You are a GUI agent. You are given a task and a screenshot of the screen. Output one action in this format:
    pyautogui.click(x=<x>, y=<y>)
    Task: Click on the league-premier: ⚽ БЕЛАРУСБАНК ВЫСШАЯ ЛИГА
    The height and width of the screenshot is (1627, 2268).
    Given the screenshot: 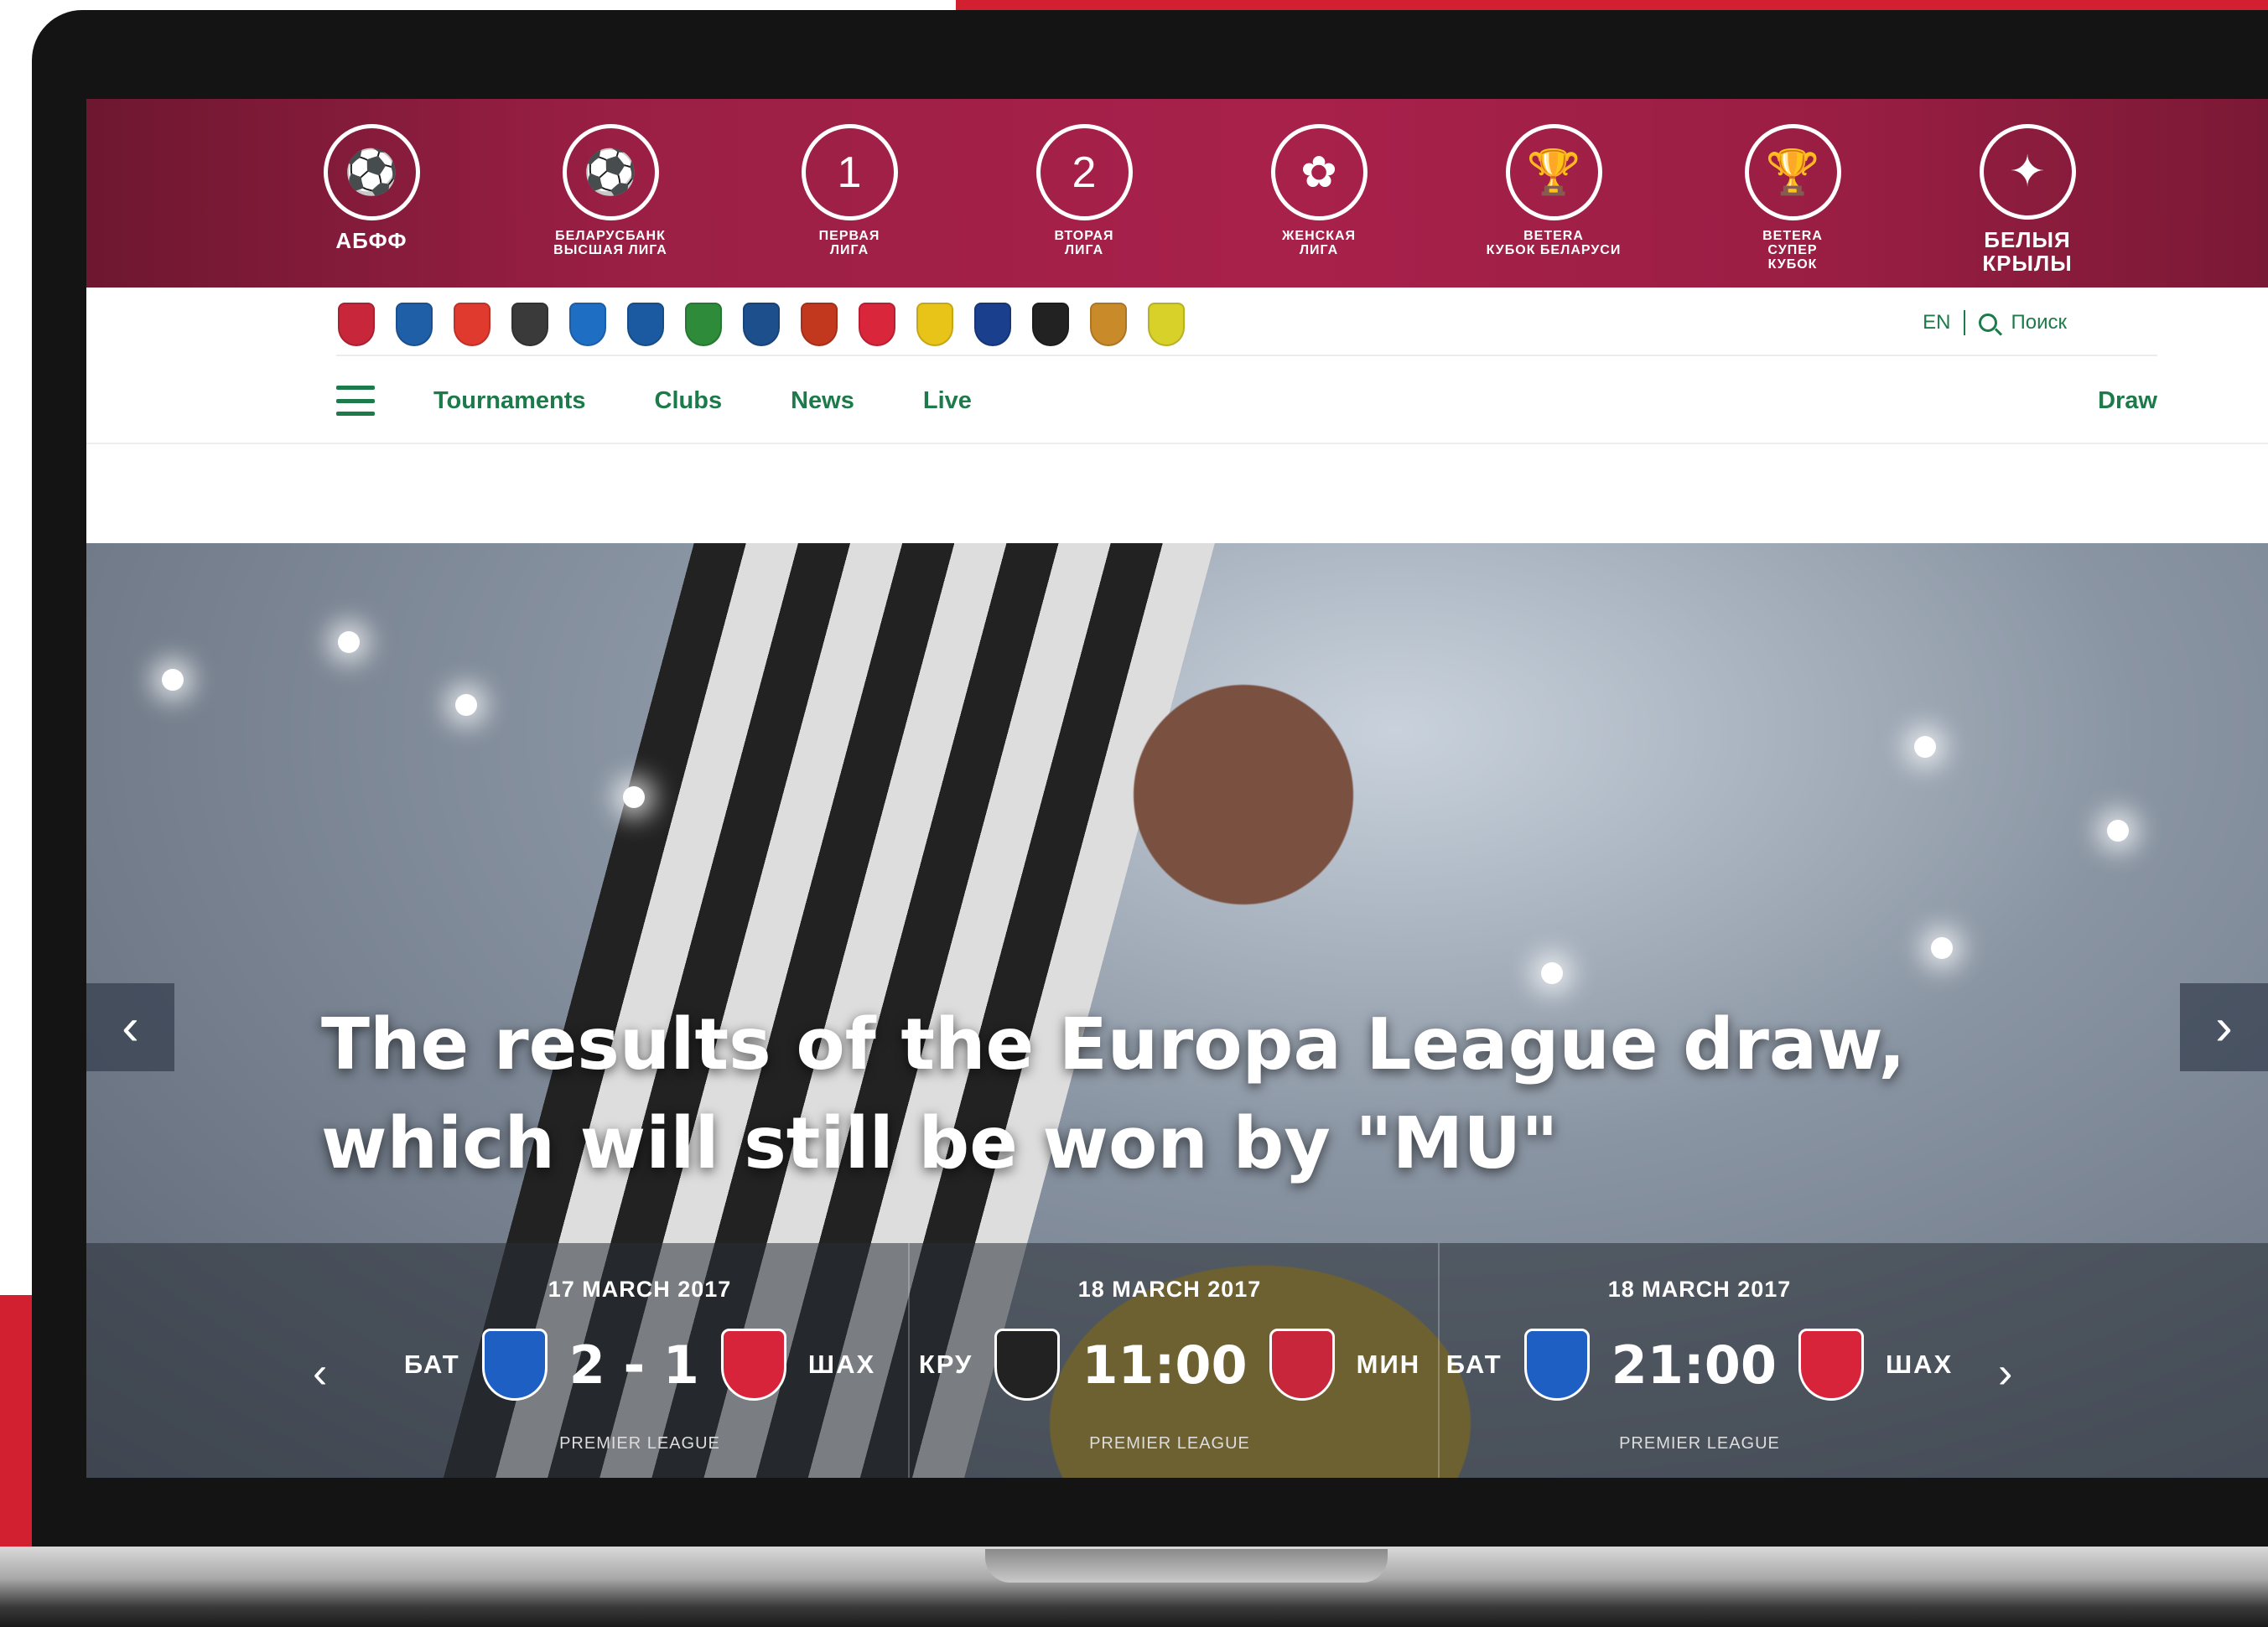 What is the action you would take?
    pyautogui.click(x=610, y=199)
    